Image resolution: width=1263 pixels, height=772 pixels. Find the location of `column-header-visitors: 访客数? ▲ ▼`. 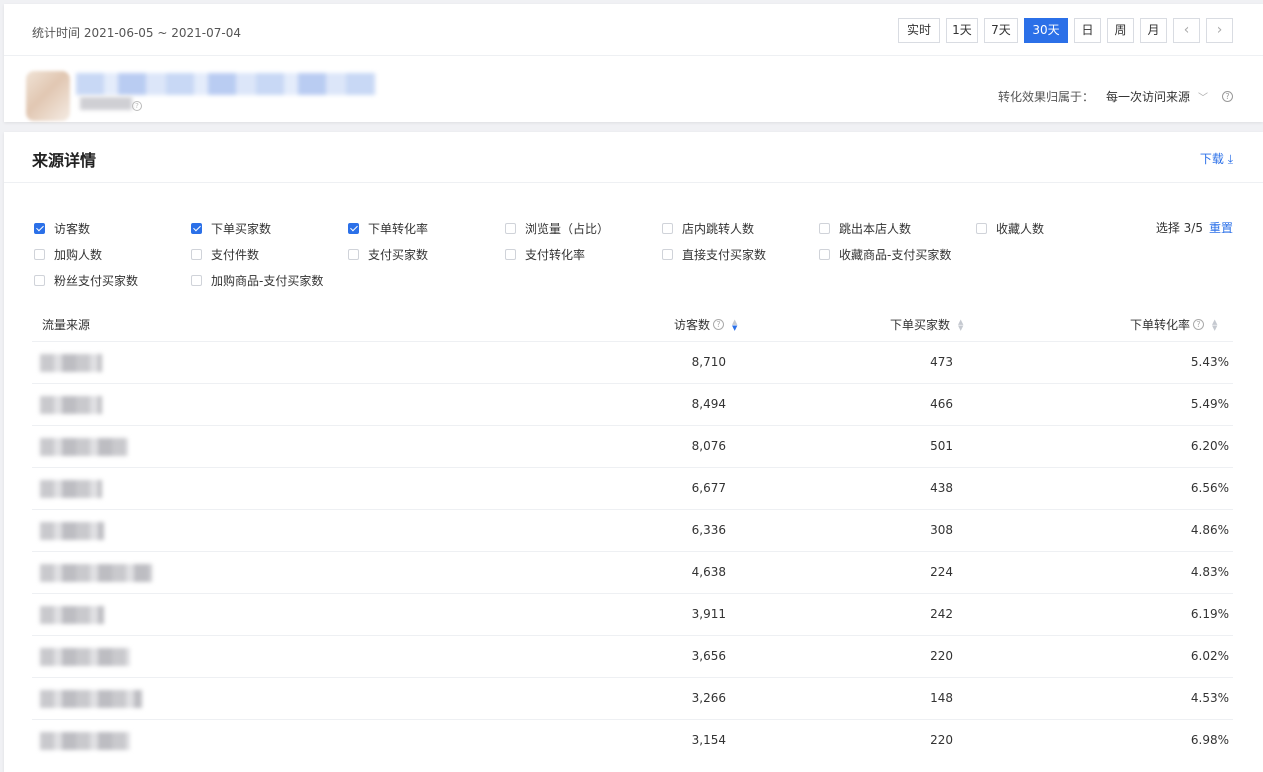

column-header-visitors: 访客数? ▲ ▼ is located at coordinates (705, 324).